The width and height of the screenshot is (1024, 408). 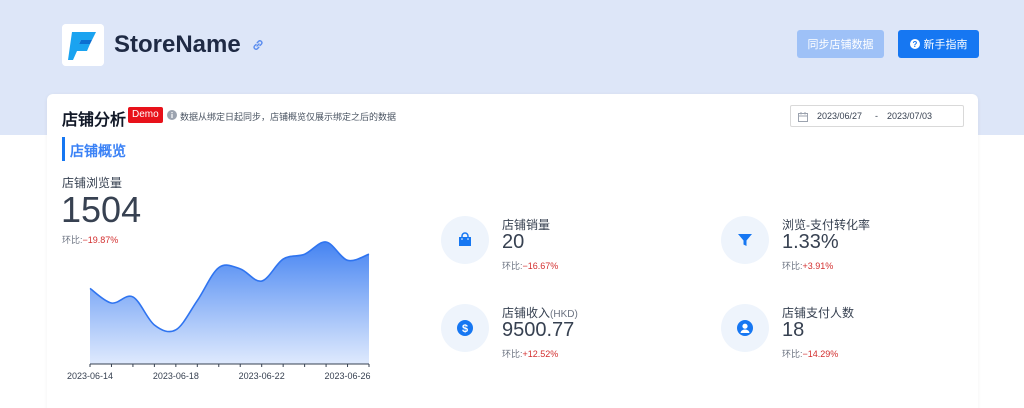 What do you see at coordinates (803, 117) in the screenshot?
I see `calendar-icon` at bounding box center [803, 117].